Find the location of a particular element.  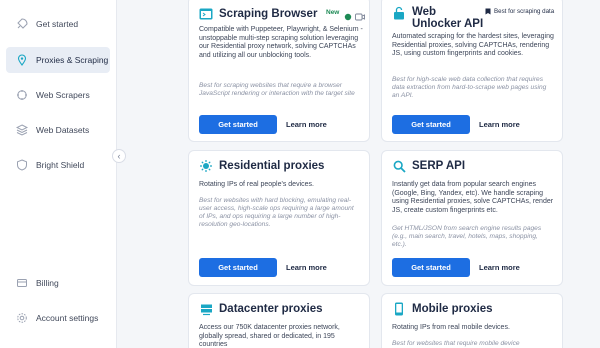

residential-get-started-button: Get started is located at coordinates (238, 267).